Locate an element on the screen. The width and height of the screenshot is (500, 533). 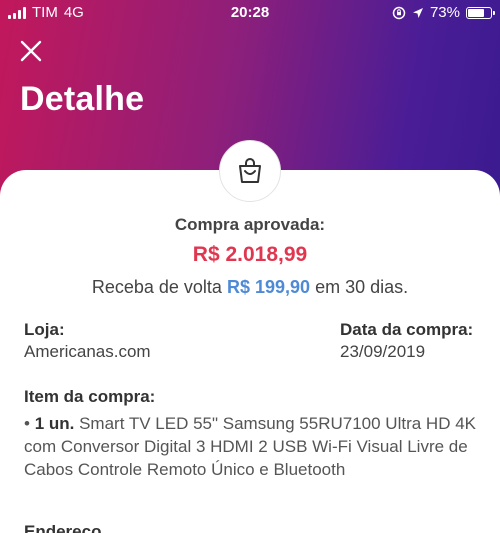
shopping-bag-badge is located at coordinates (250, 171).